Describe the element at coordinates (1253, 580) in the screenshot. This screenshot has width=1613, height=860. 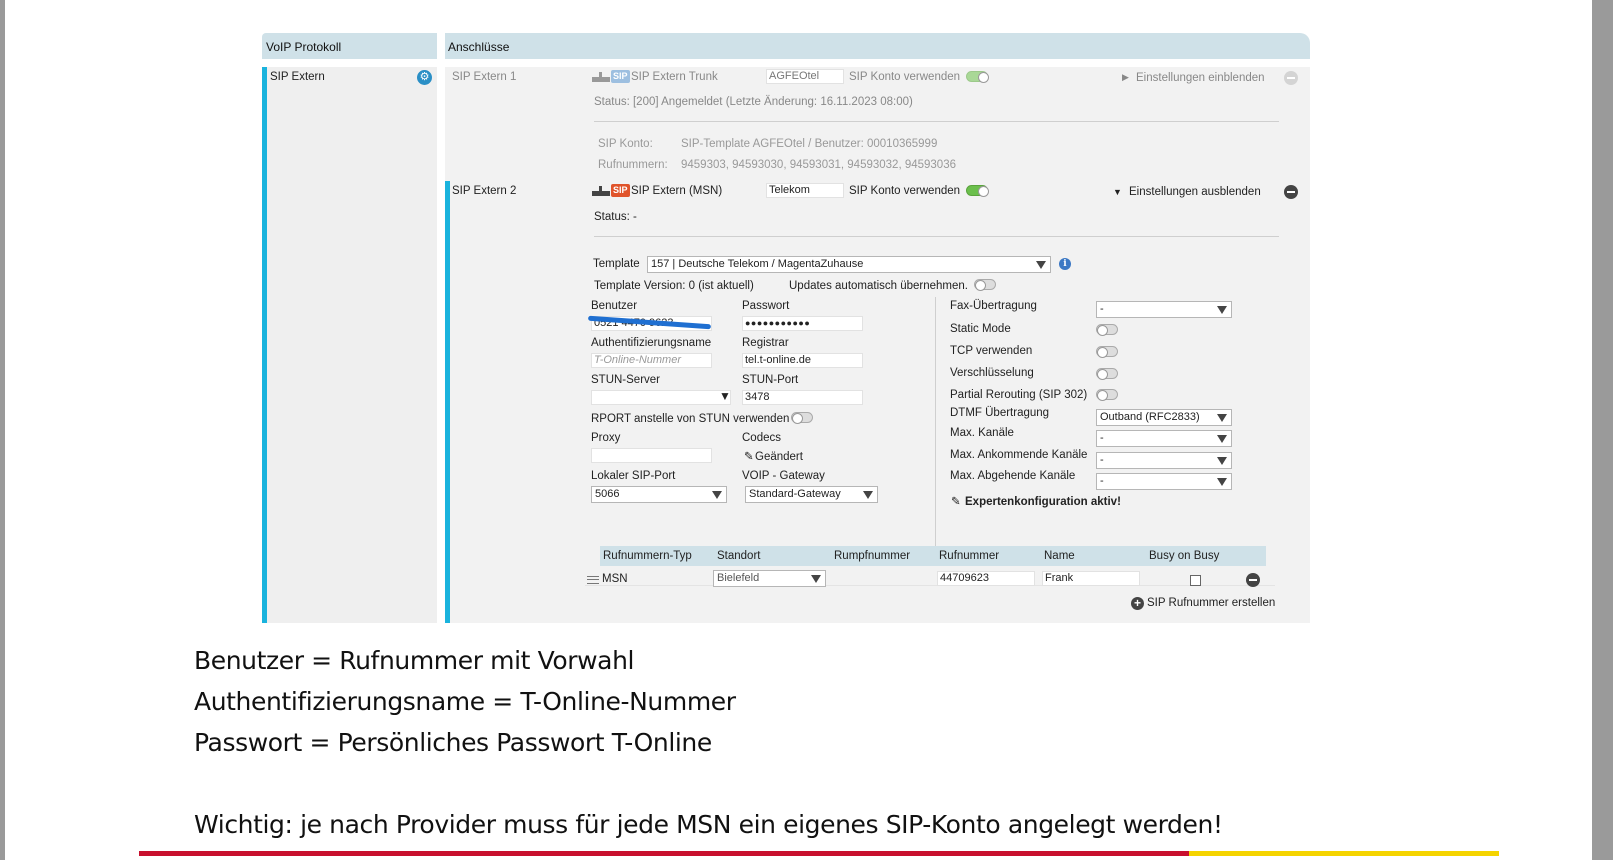
I see `remove-number-icon` at that location.